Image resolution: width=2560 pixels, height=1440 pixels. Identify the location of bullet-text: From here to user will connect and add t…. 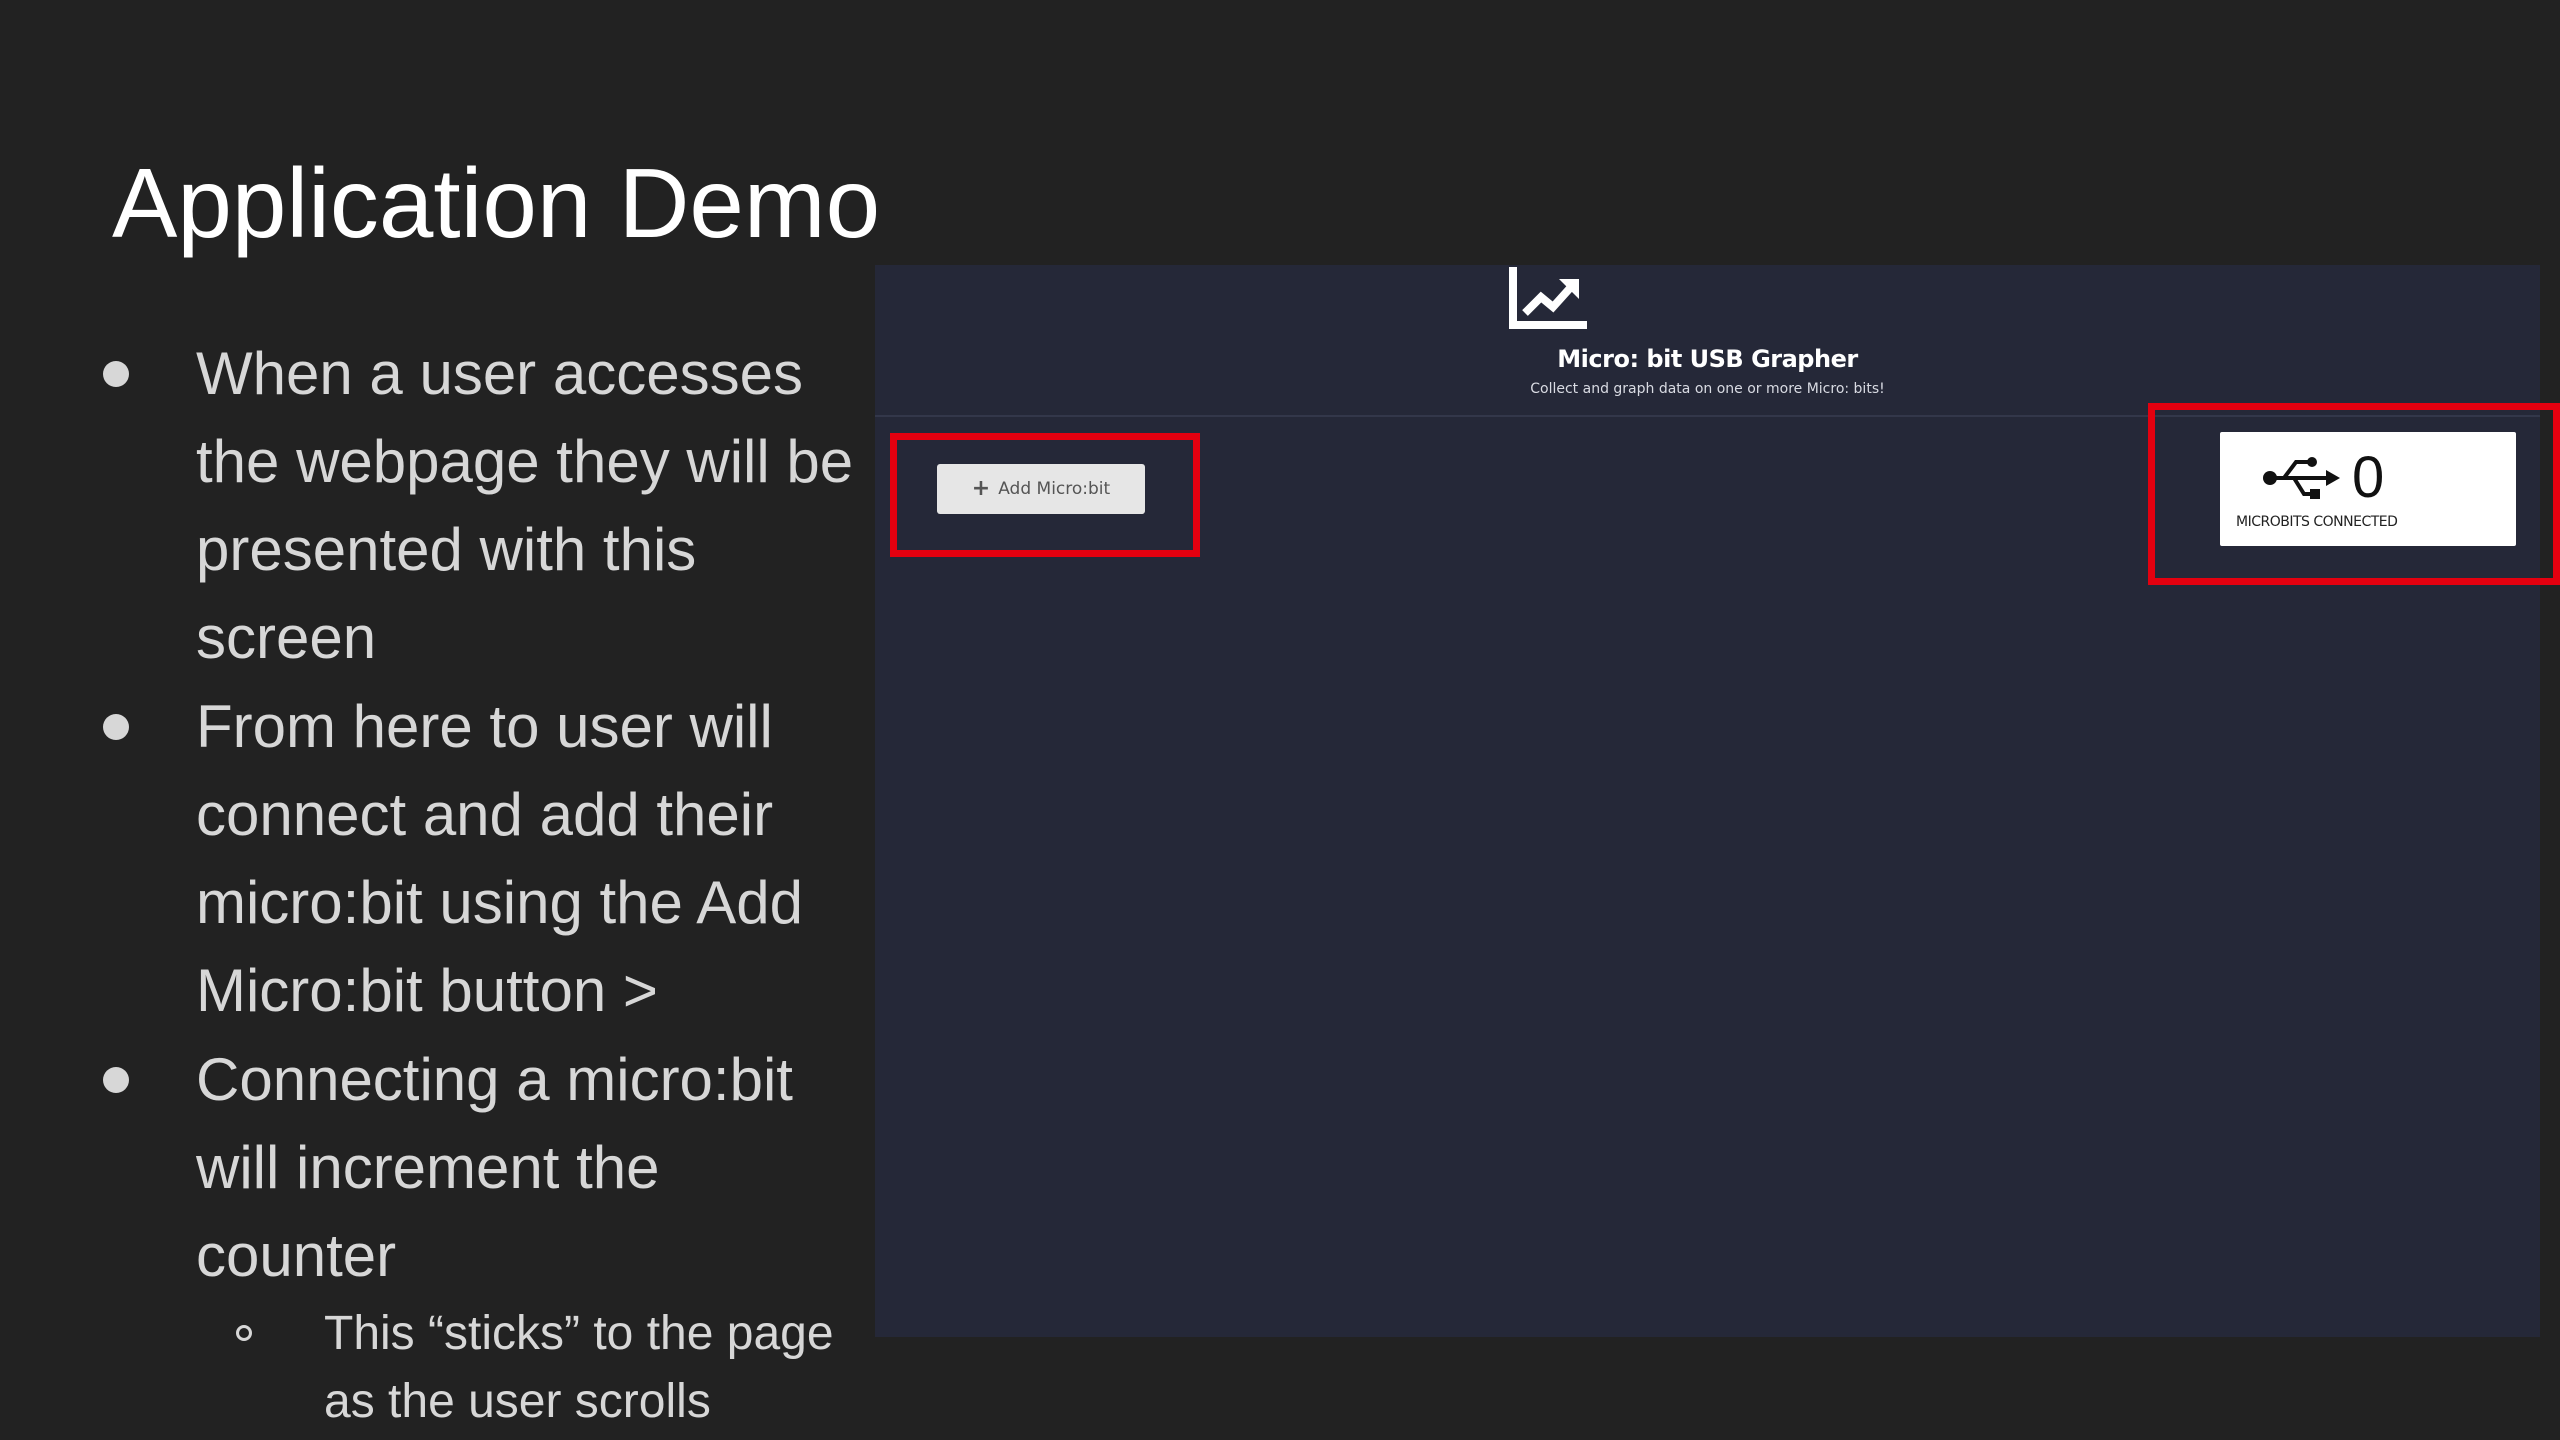
(500, 858).